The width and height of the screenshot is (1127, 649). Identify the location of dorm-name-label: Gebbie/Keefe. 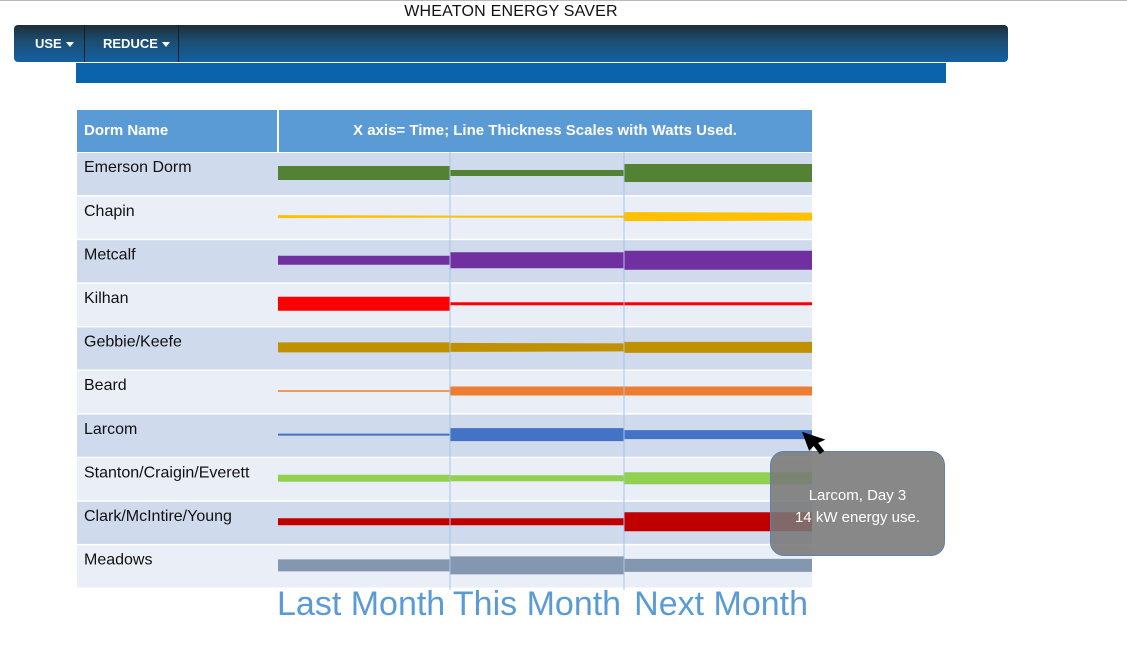
(133, 342).